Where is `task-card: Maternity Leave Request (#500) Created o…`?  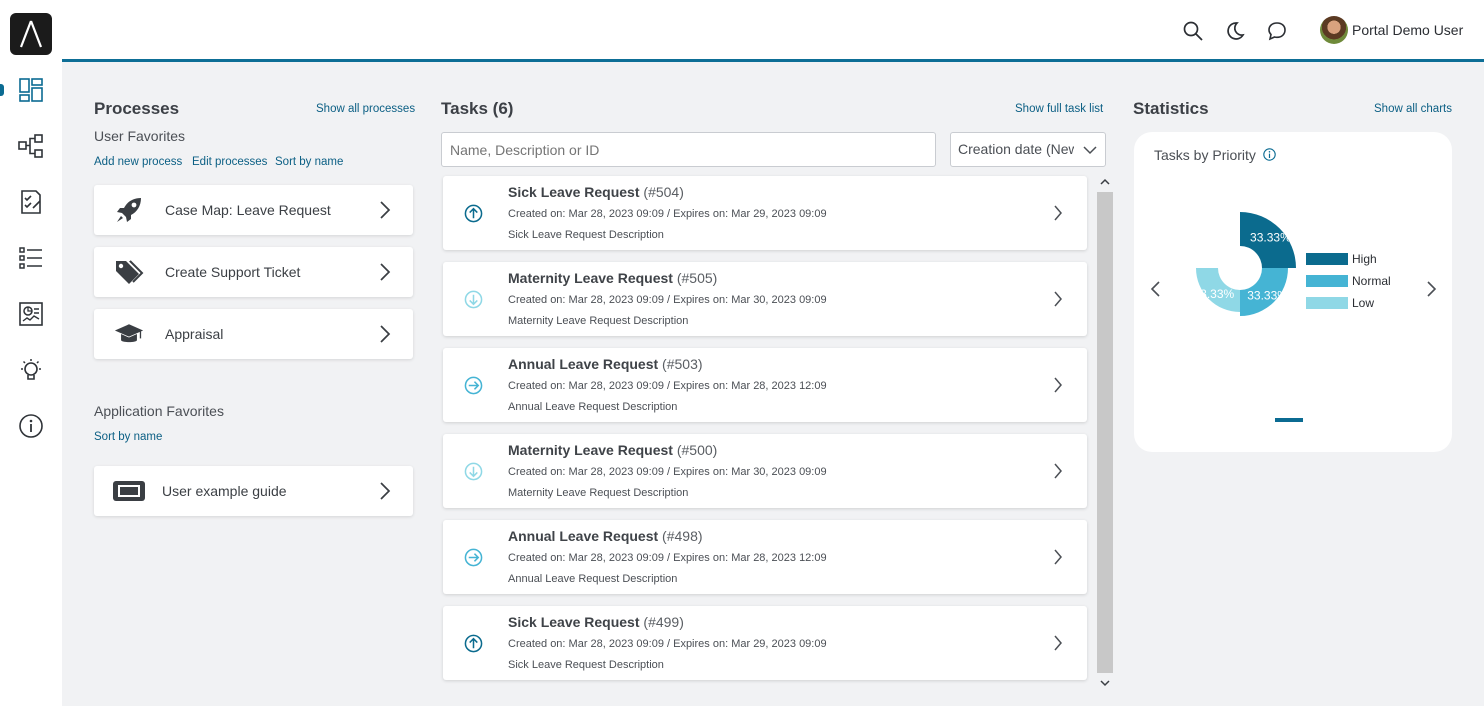 task-card: Maternity Leave Request (#500) Created o… is located at coordinates (765, 471).